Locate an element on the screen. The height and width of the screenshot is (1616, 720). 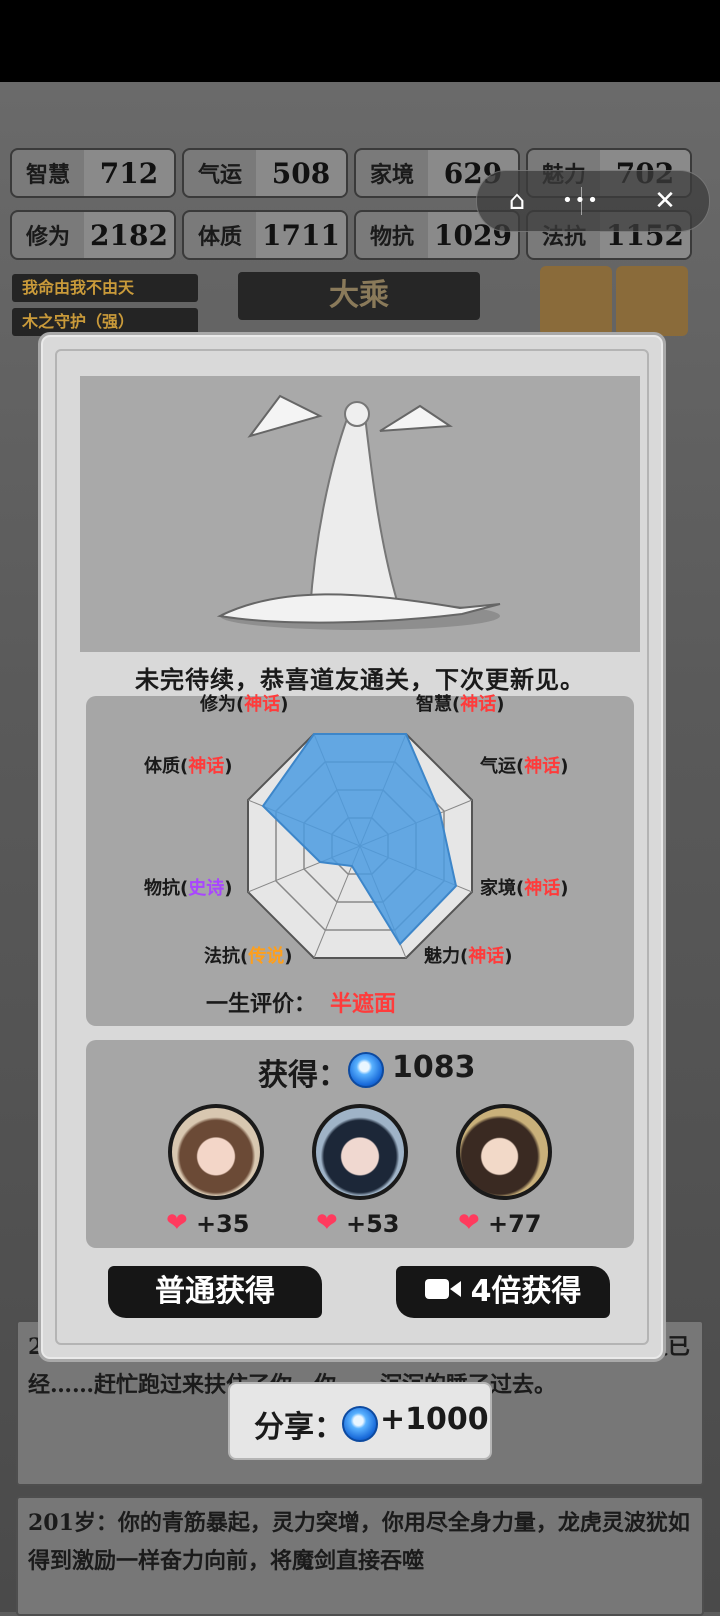
stat-label: 家境 is located at coordinates (391, 175).